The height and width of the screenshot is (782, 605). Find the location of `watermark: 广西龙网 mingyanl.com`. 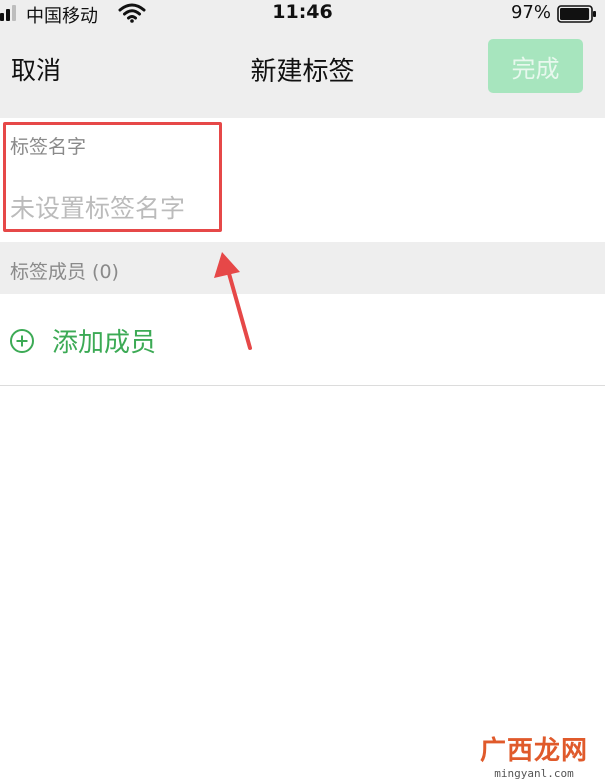

watermark: 广西龙网 mingyanl.com is located at coordinates (534, 755).